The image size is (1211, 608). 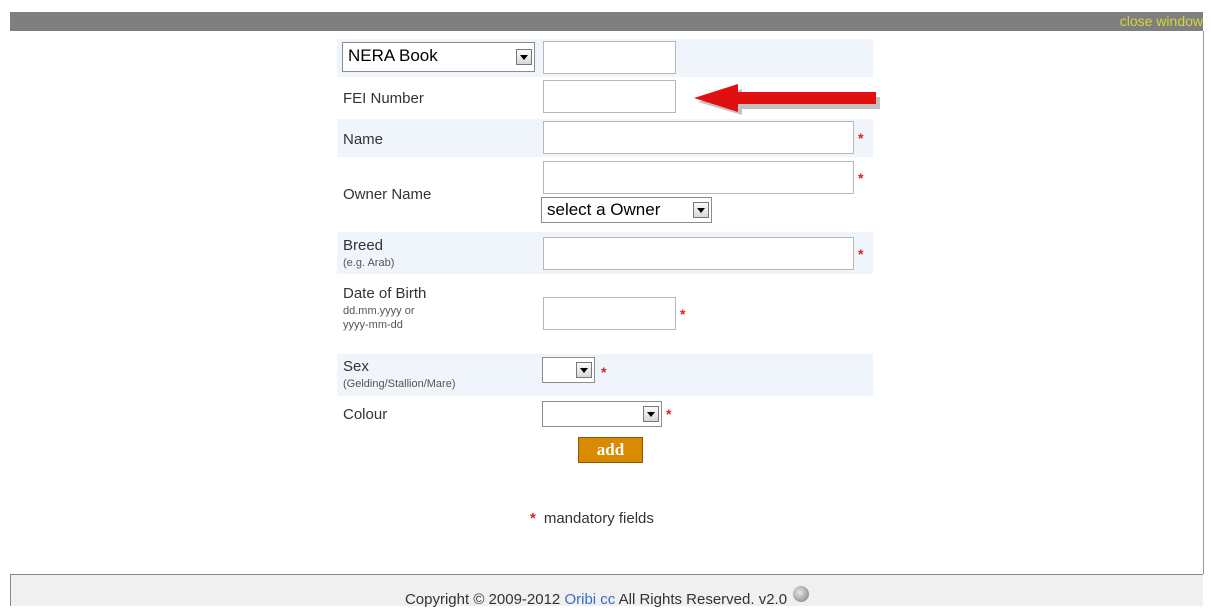 I want to click on mandatory-star: *, so click(x=533, y=518).